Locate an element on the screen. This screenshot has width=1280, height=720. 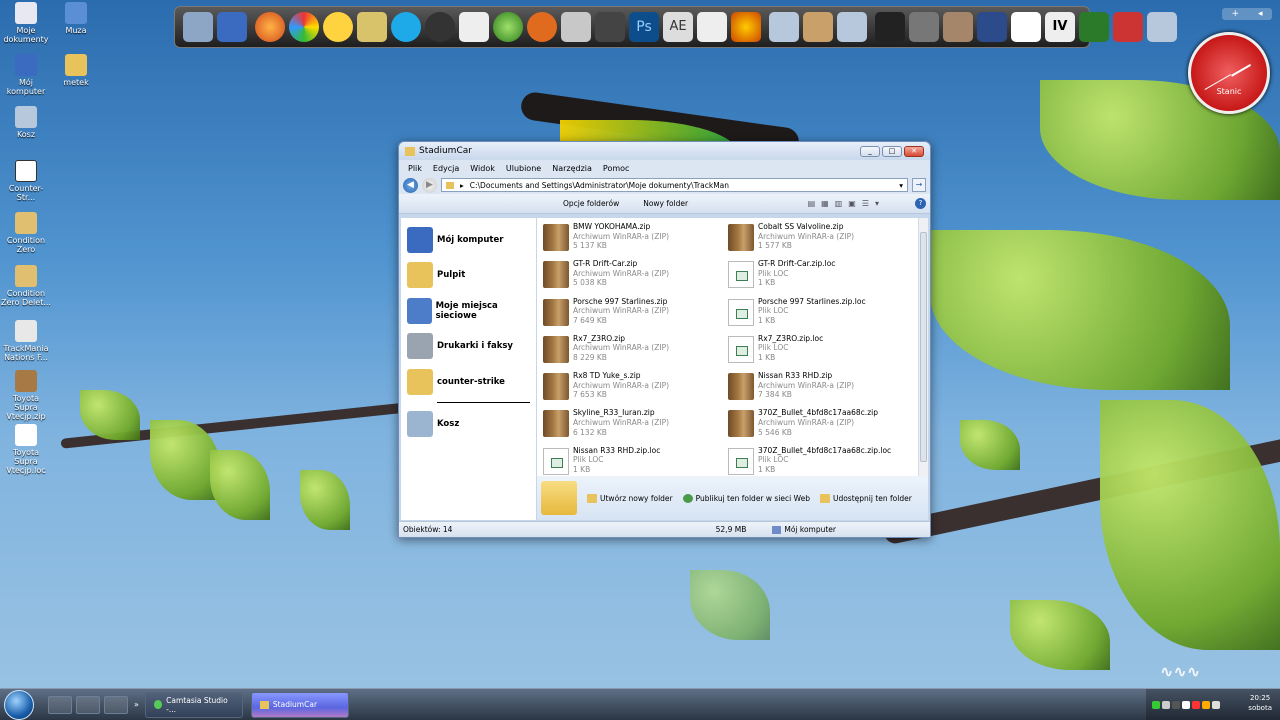
clock: 20:25 sobota is located at coordinates (1260, 703).